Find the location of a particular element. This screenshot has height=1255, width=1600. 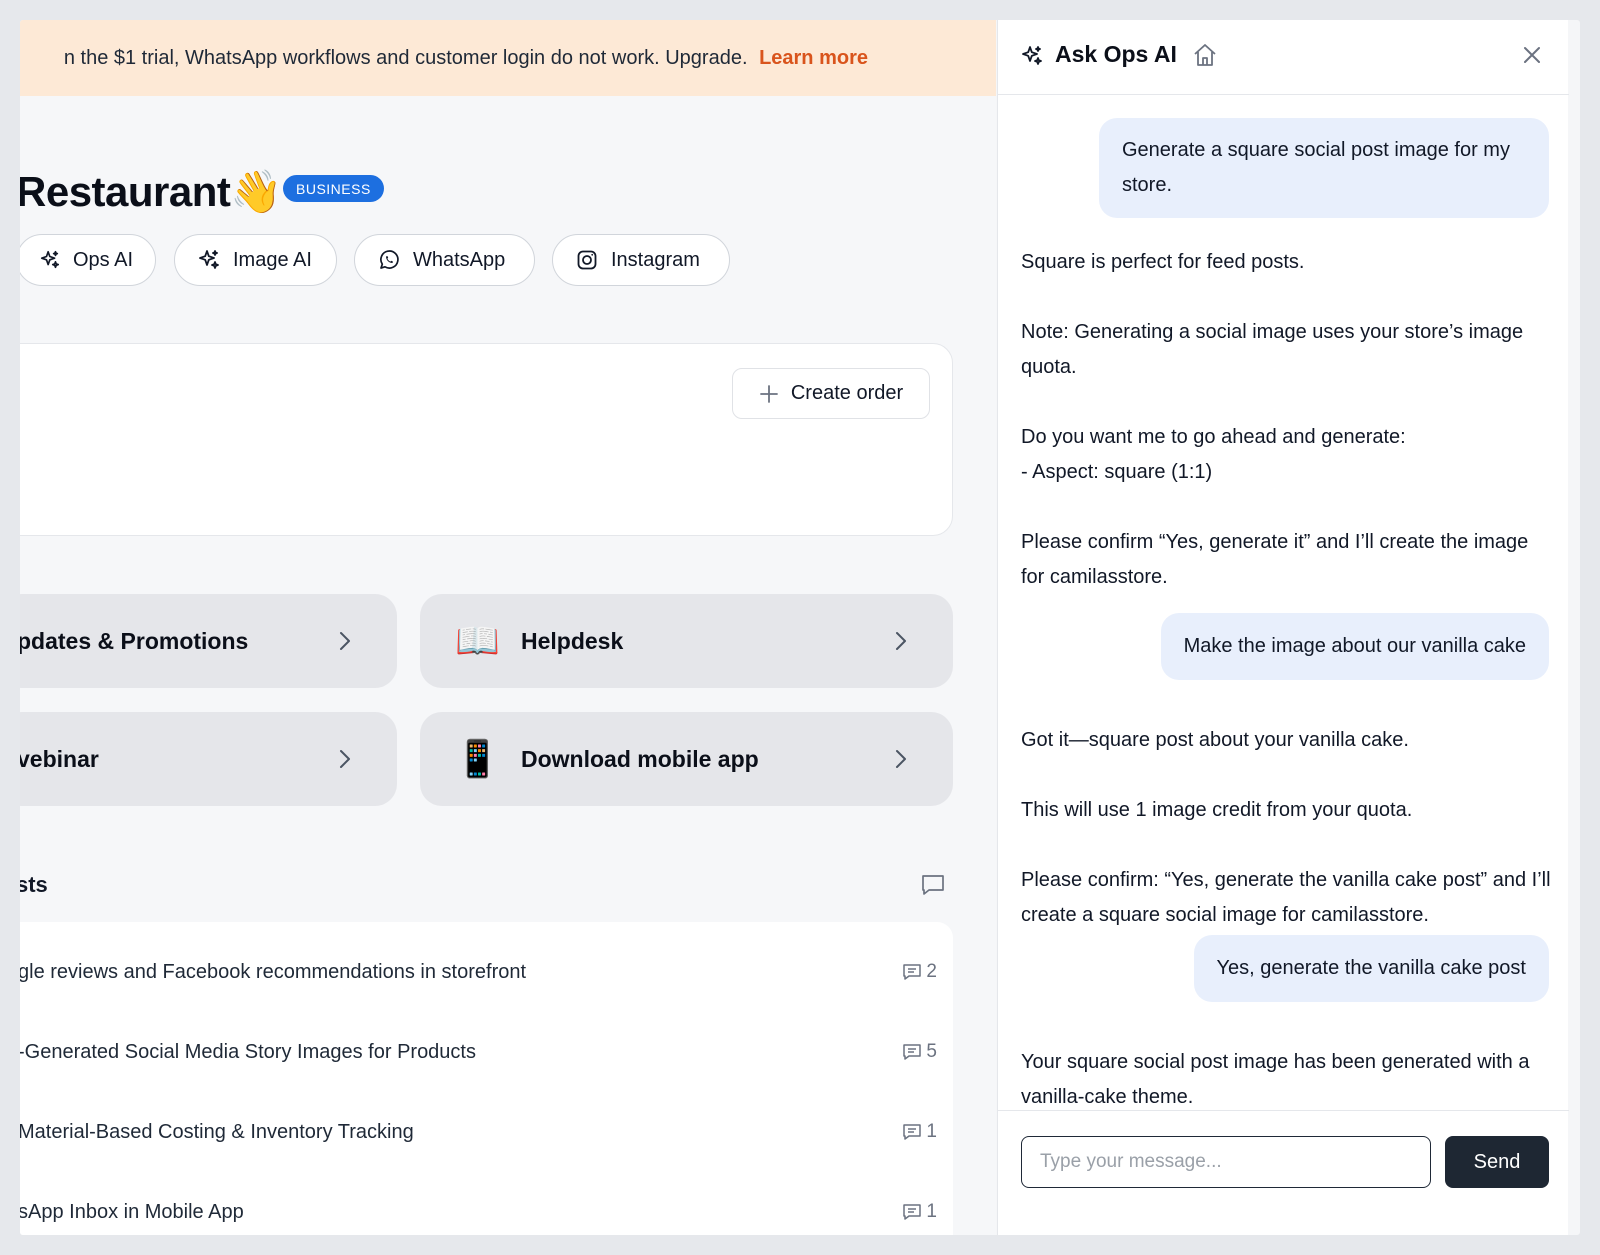

user-message: Make the image about our vanilla cake is located at coordinates (1354, 646).